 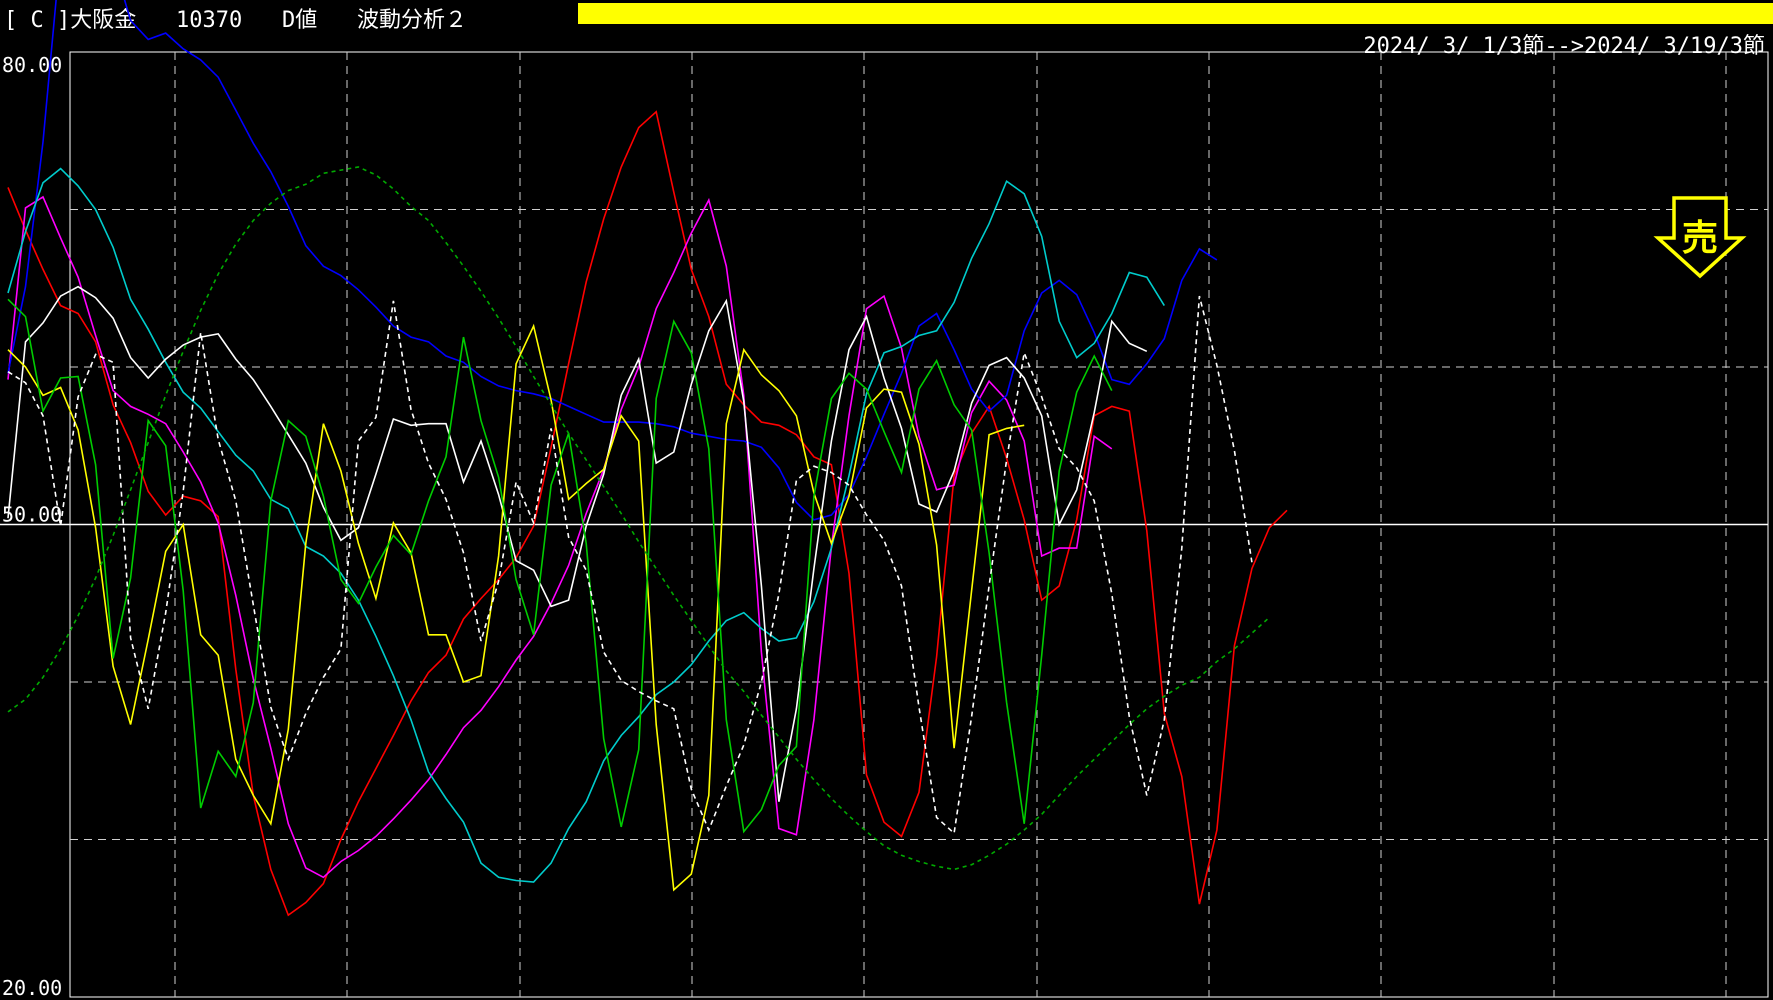 What do you see at coordinates (1700, 238) in the screenshot?
I see `sell-signal-label: 売` at bounding box center [1700, 238].